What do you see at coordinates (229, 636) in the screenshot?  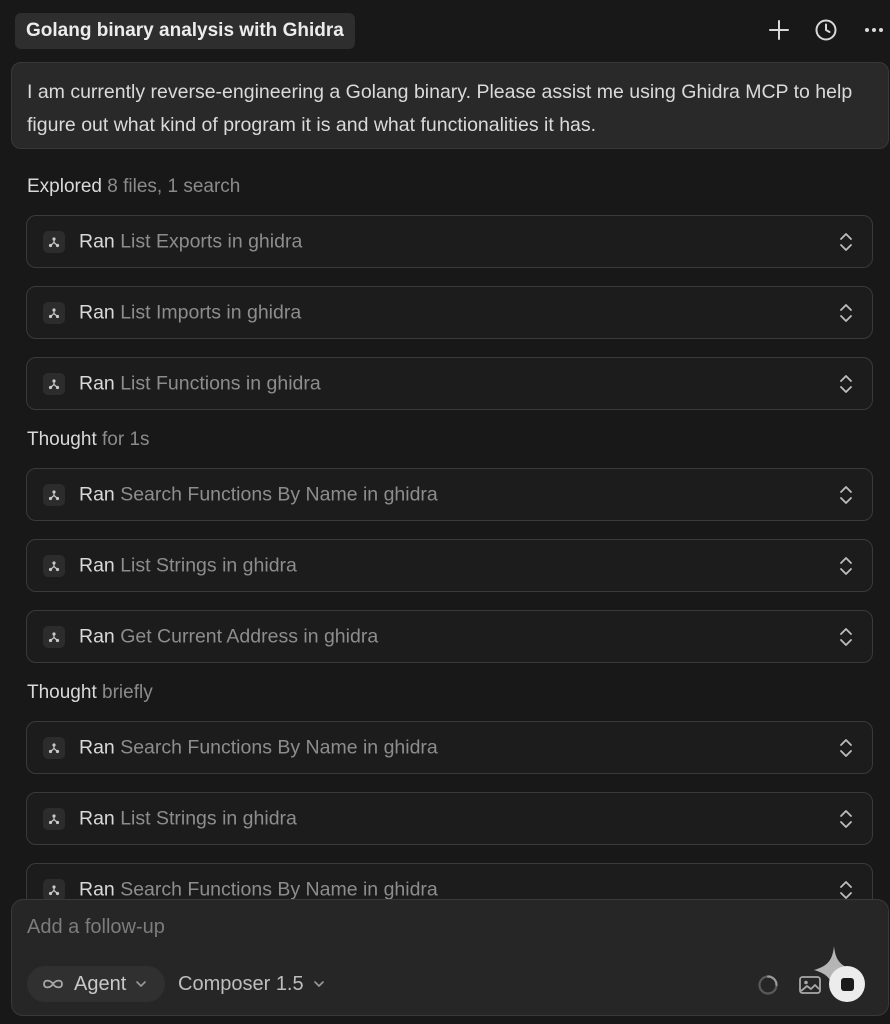 I see `tool-call-label: Ran Get Current Address in ghidra` at bounding box center [229, 636].